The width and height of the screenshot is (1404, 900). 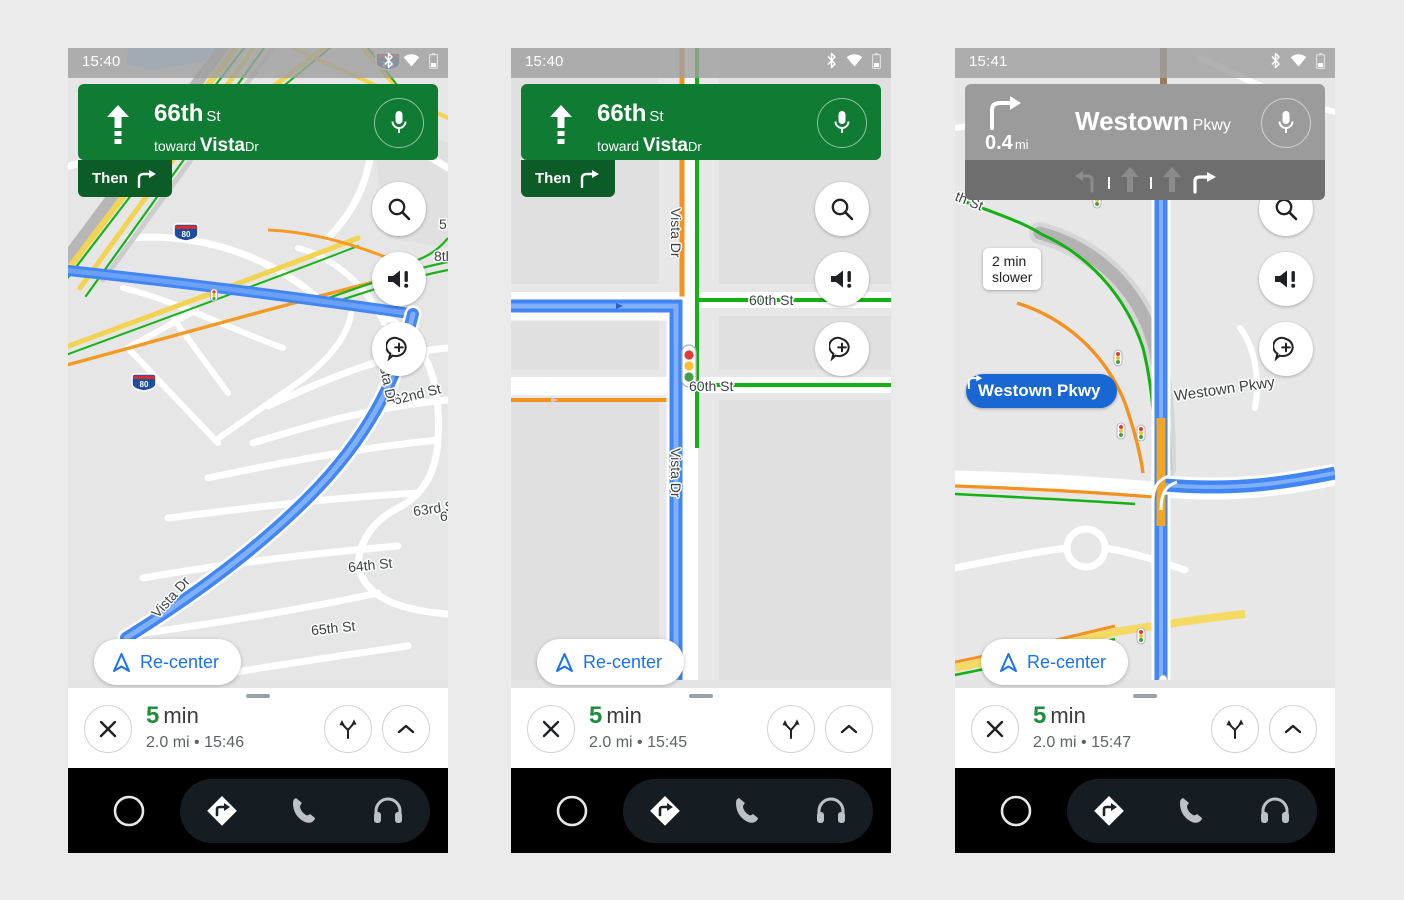 What do you see at coordinates (630, 113) in the screenshot?
I see `nav-primary-text-2: 66th St` at bounding box center [630, 113].